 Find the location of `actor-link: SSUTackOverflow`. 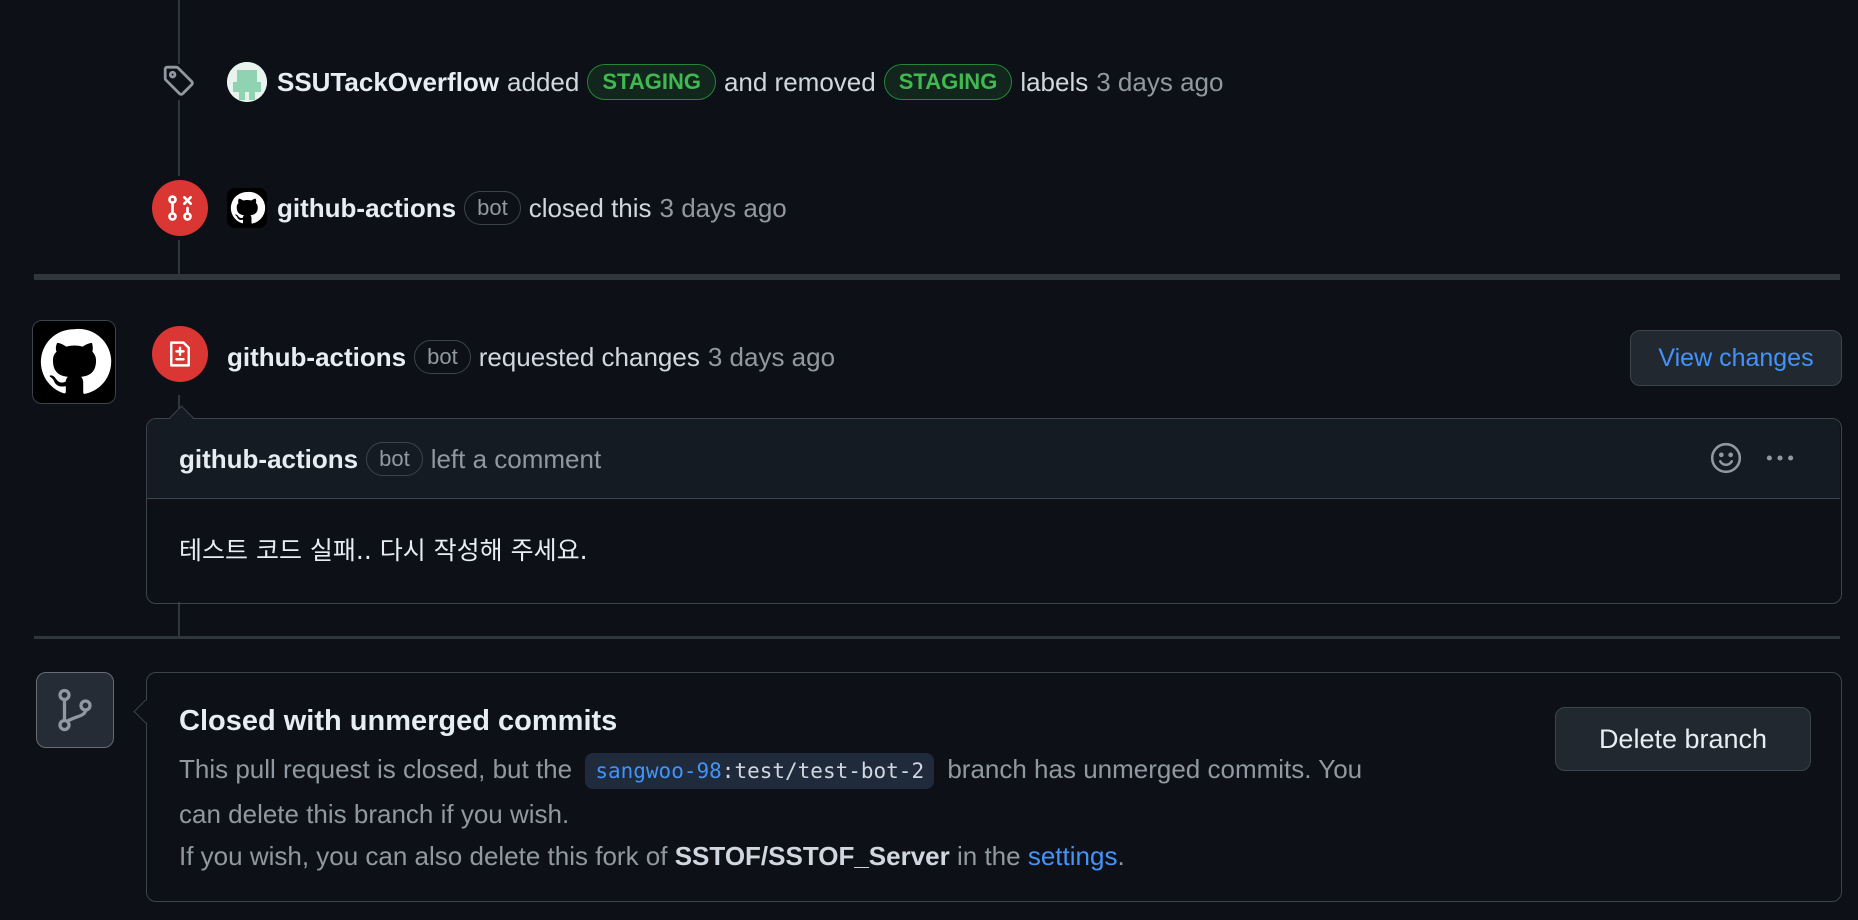

actor-link: SSUTackOverflow is located at coordinates (388, 82).